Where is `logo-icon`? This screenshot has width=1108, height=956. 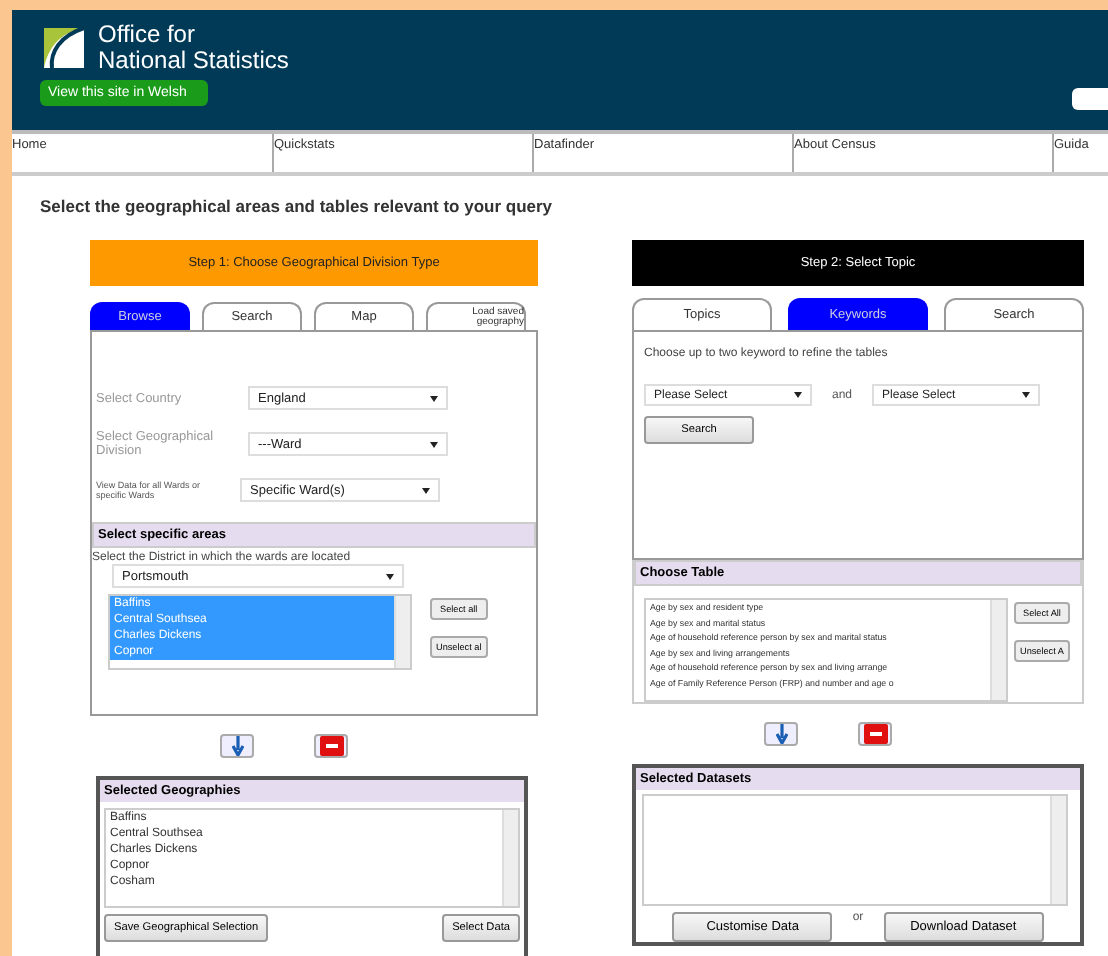
logo-icon is located at coordinates (64, 48).